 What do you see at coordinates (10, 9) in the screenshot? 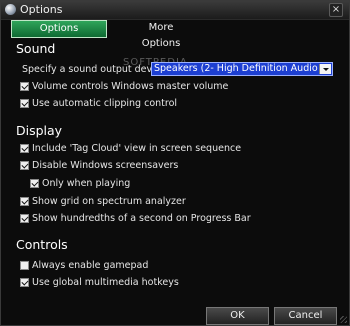
I see `app-icon` at bounding box center [10, 9].